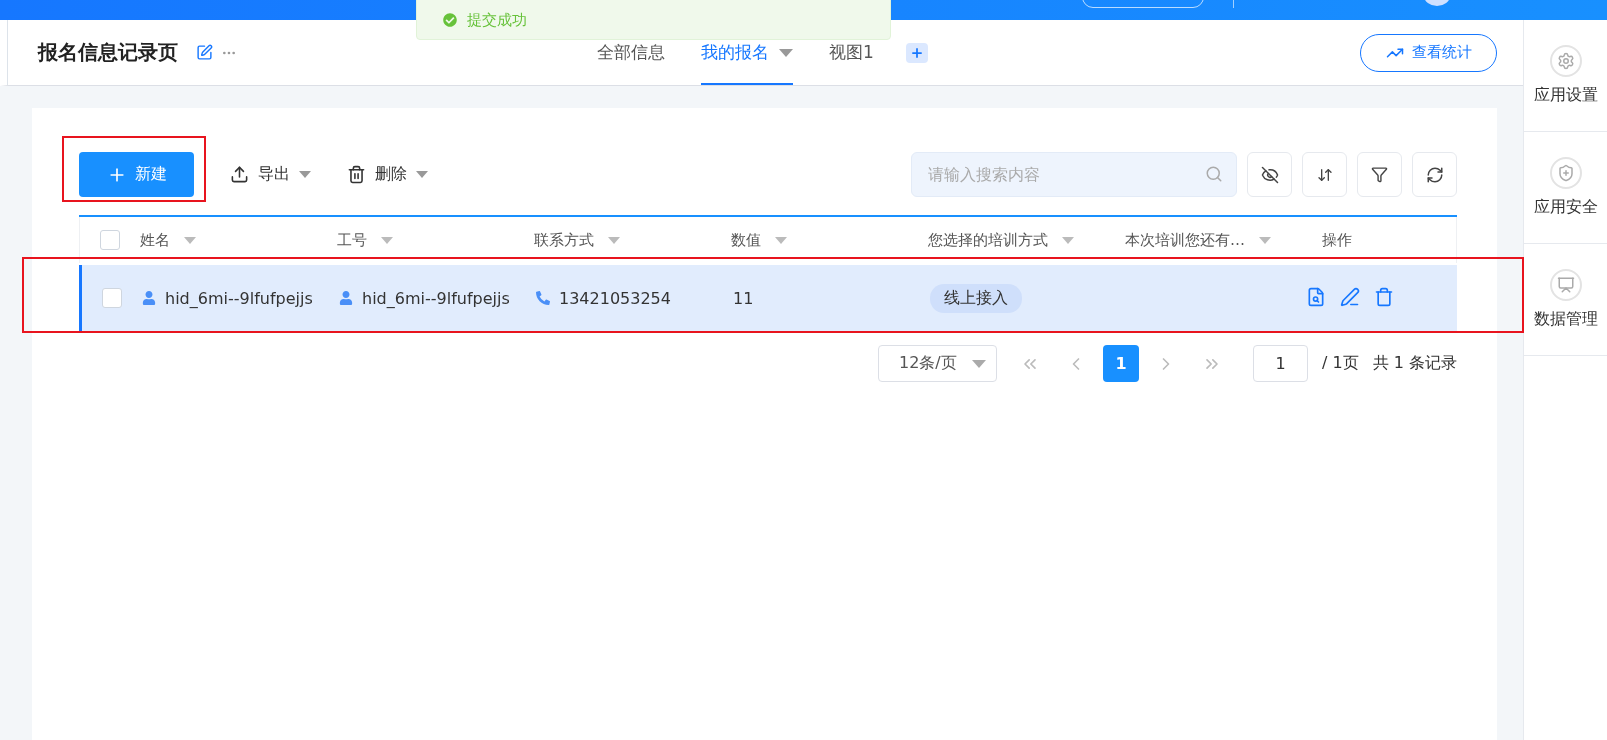 The image size is (1607, 740). Describe the element at coordinates (1074, 174) in the screenshot. I see `search-field: 请输入搜索内容` at that location.